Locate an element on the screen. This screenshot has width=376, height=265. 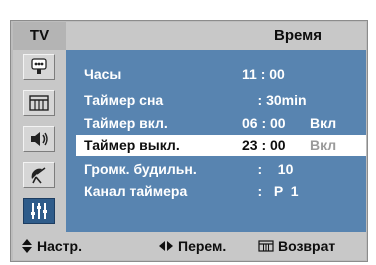
picture-icon is located at coordinates (39, 103).